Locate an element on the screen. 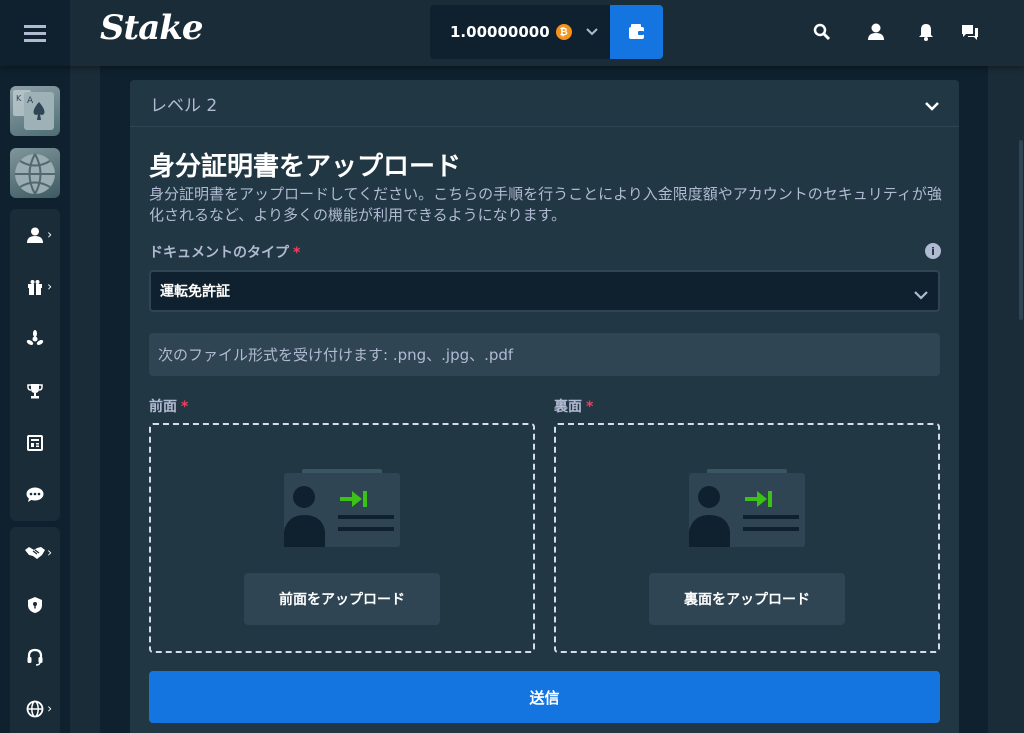  globe-icon is located at coordinates (35, 709).